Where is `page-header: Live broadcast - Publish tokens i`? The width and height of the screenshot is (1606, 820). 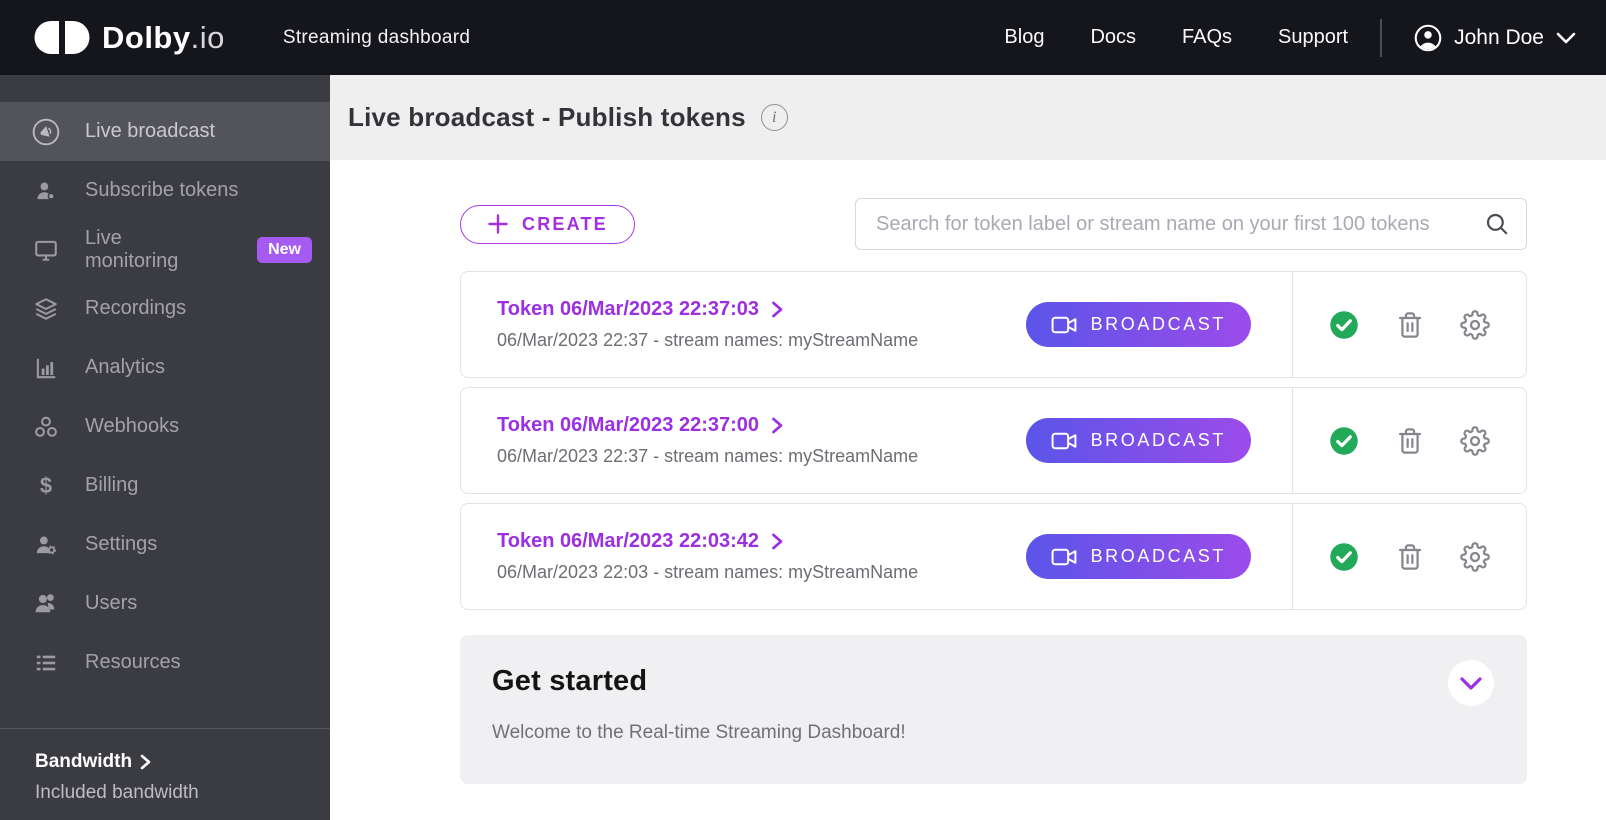
page-header: Live broadcast - Publish tokens i is located at coordinates (968, 117).